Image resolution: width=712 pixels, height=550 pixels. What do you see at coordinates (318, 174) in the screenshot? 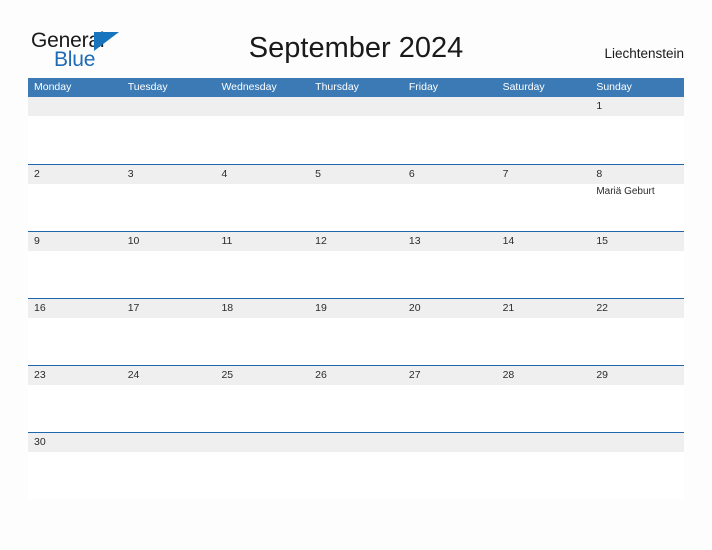
I see `day-number: 5` at bounding box center [318, 174].